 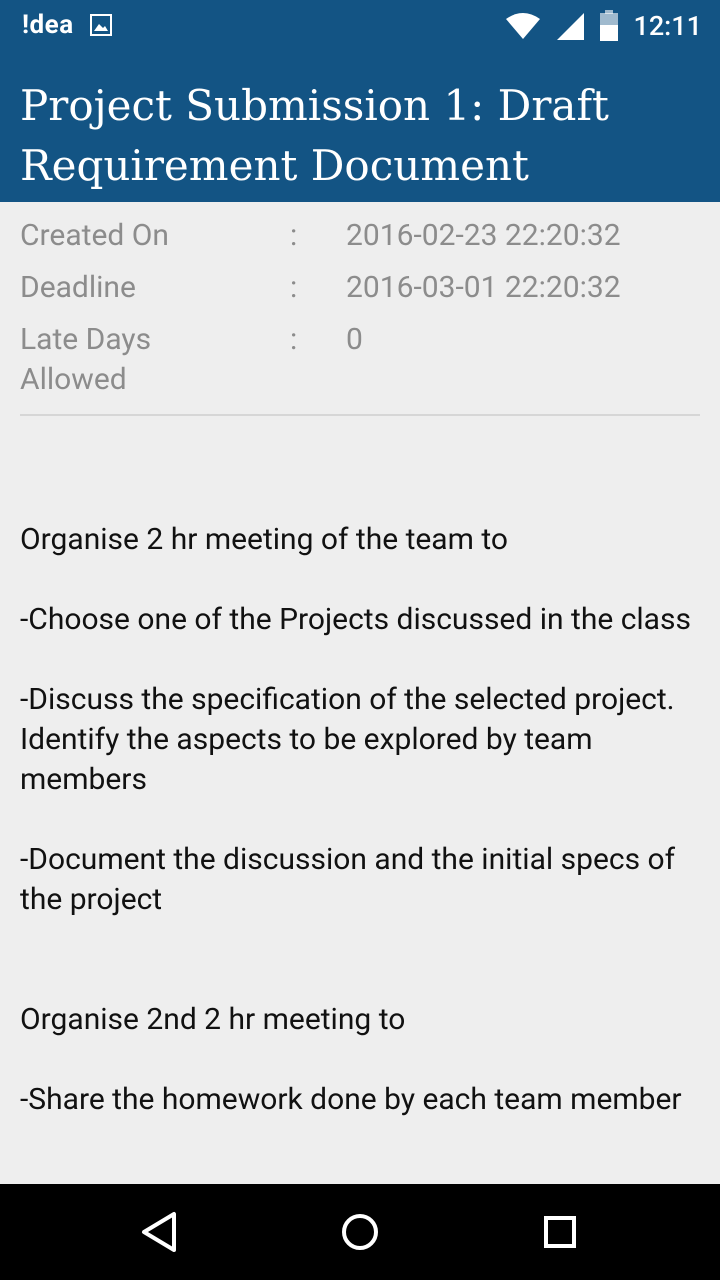 What do you see at coordinates (483, 235) in the screenshot?
I see `created-on-value: 2016-02-23 22:20:32` at bounding box center [483, 235].